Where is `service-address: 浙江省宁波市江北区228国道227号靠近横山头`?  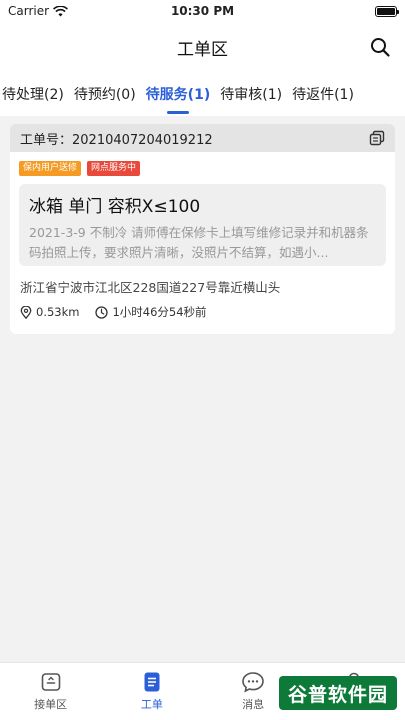
service-address: 浙江省宁波市江北区228国道227号靠近横山头 is located at coordinates (150, 287).